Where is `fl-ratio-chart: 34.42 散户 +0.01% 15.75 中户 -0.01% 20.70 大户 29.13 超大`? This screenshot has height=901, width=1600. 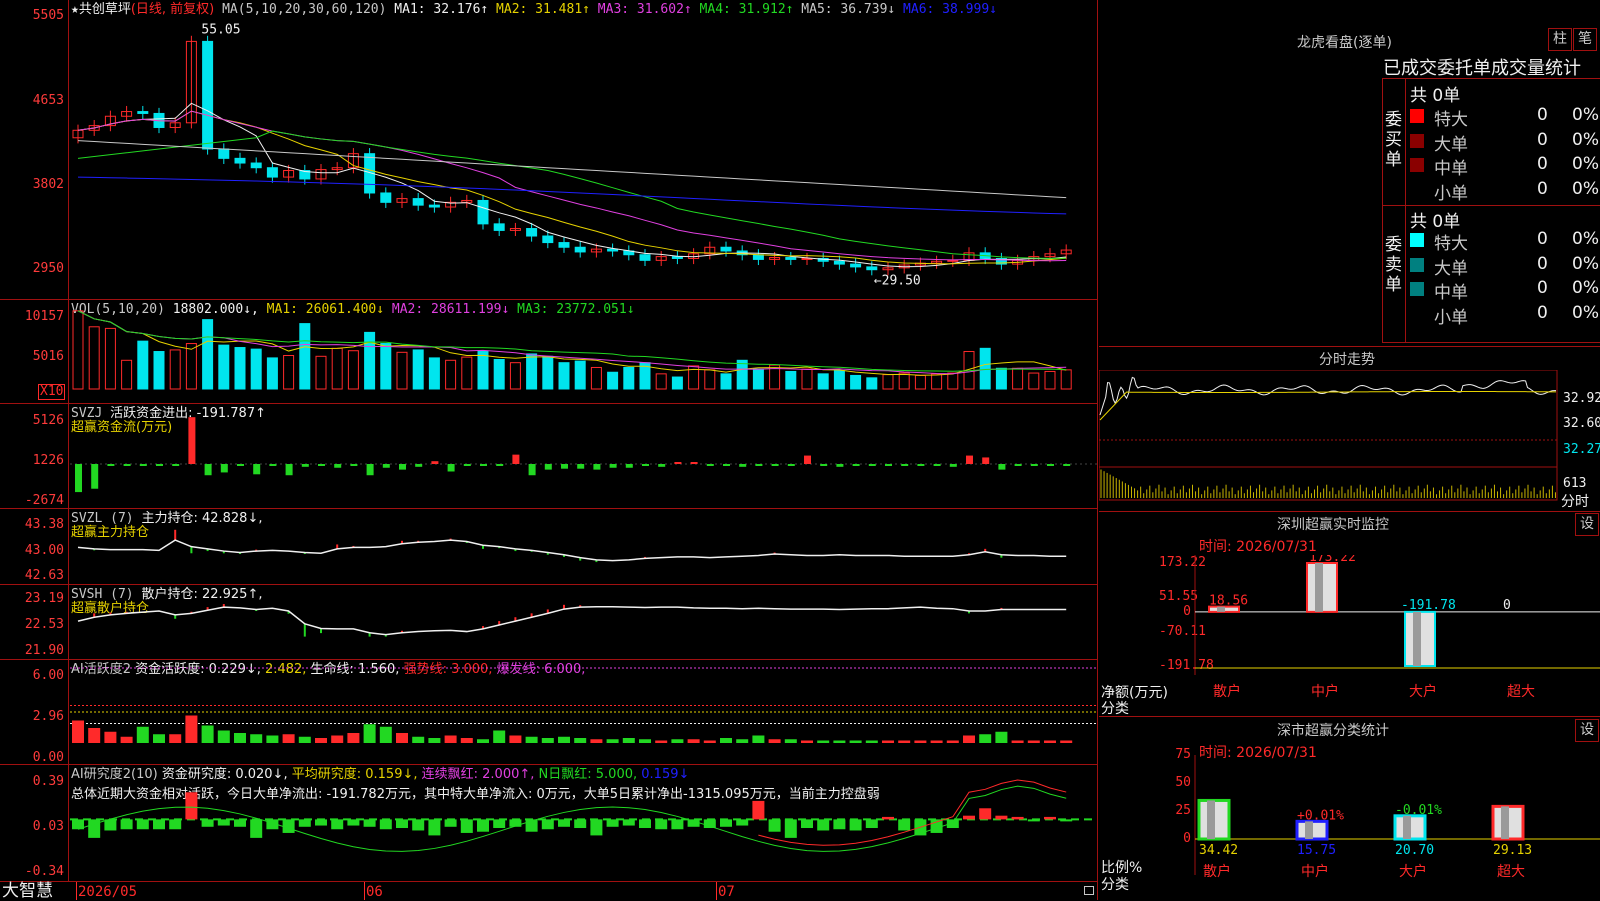
fl-ratio-chart: 34.42 散户 +0.01% 15.75 中户 -0.01% 20.70 大户 29.13 超大 is located at coordinates (1349, 827).